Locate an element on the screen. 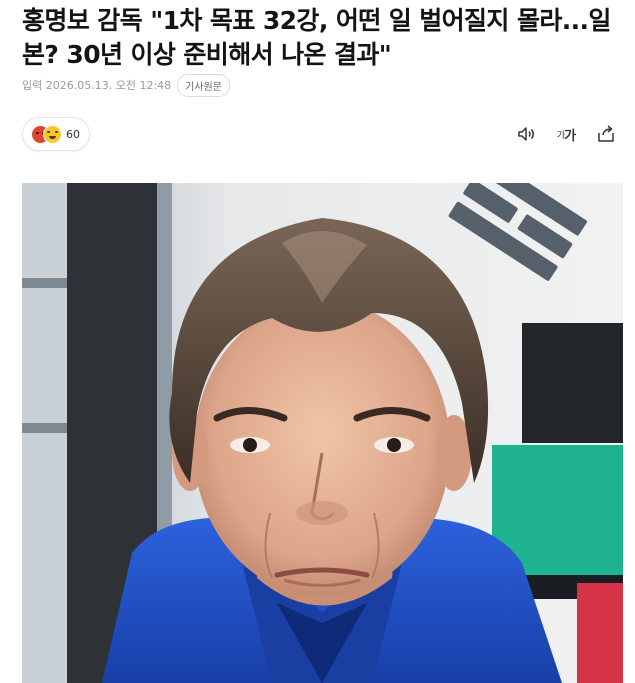  reaction-count: 60 is located at coordinates (73, 134).